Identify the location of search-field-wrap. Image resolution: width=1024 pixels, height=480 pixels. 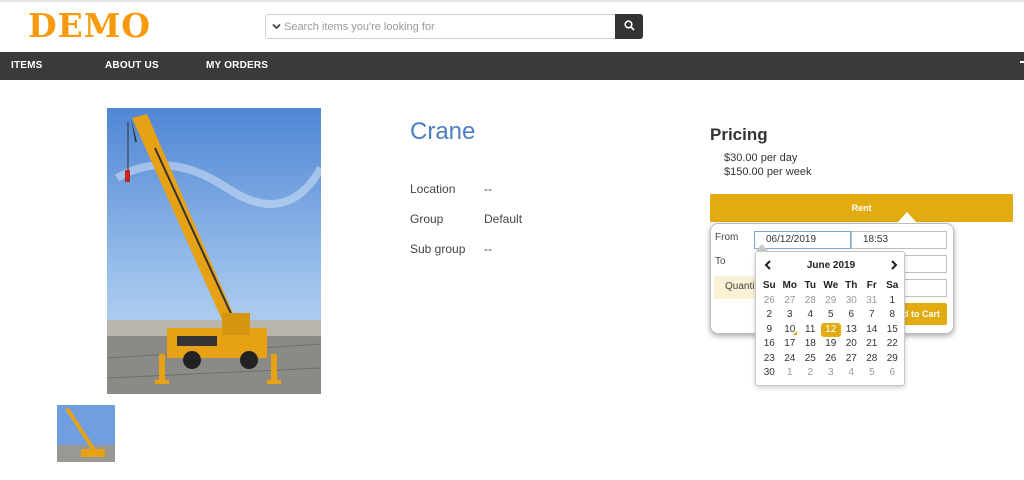
(440, 26).